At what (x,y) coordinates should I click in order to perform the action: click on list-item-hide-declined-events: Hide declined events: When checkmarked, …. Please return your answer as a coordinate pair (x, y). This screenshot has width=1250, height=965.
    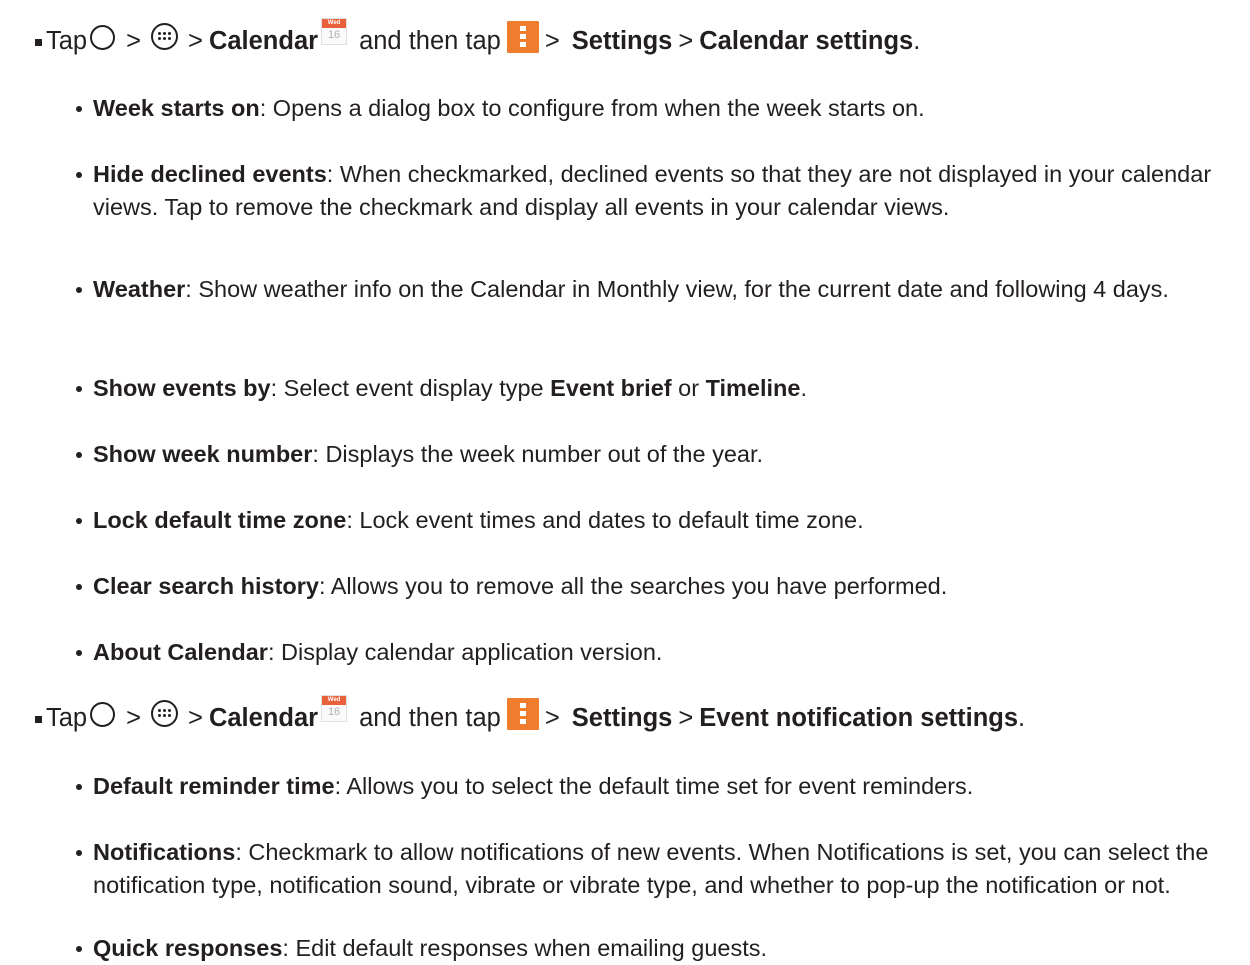
    Looking at the image, I should click on (653, 191).